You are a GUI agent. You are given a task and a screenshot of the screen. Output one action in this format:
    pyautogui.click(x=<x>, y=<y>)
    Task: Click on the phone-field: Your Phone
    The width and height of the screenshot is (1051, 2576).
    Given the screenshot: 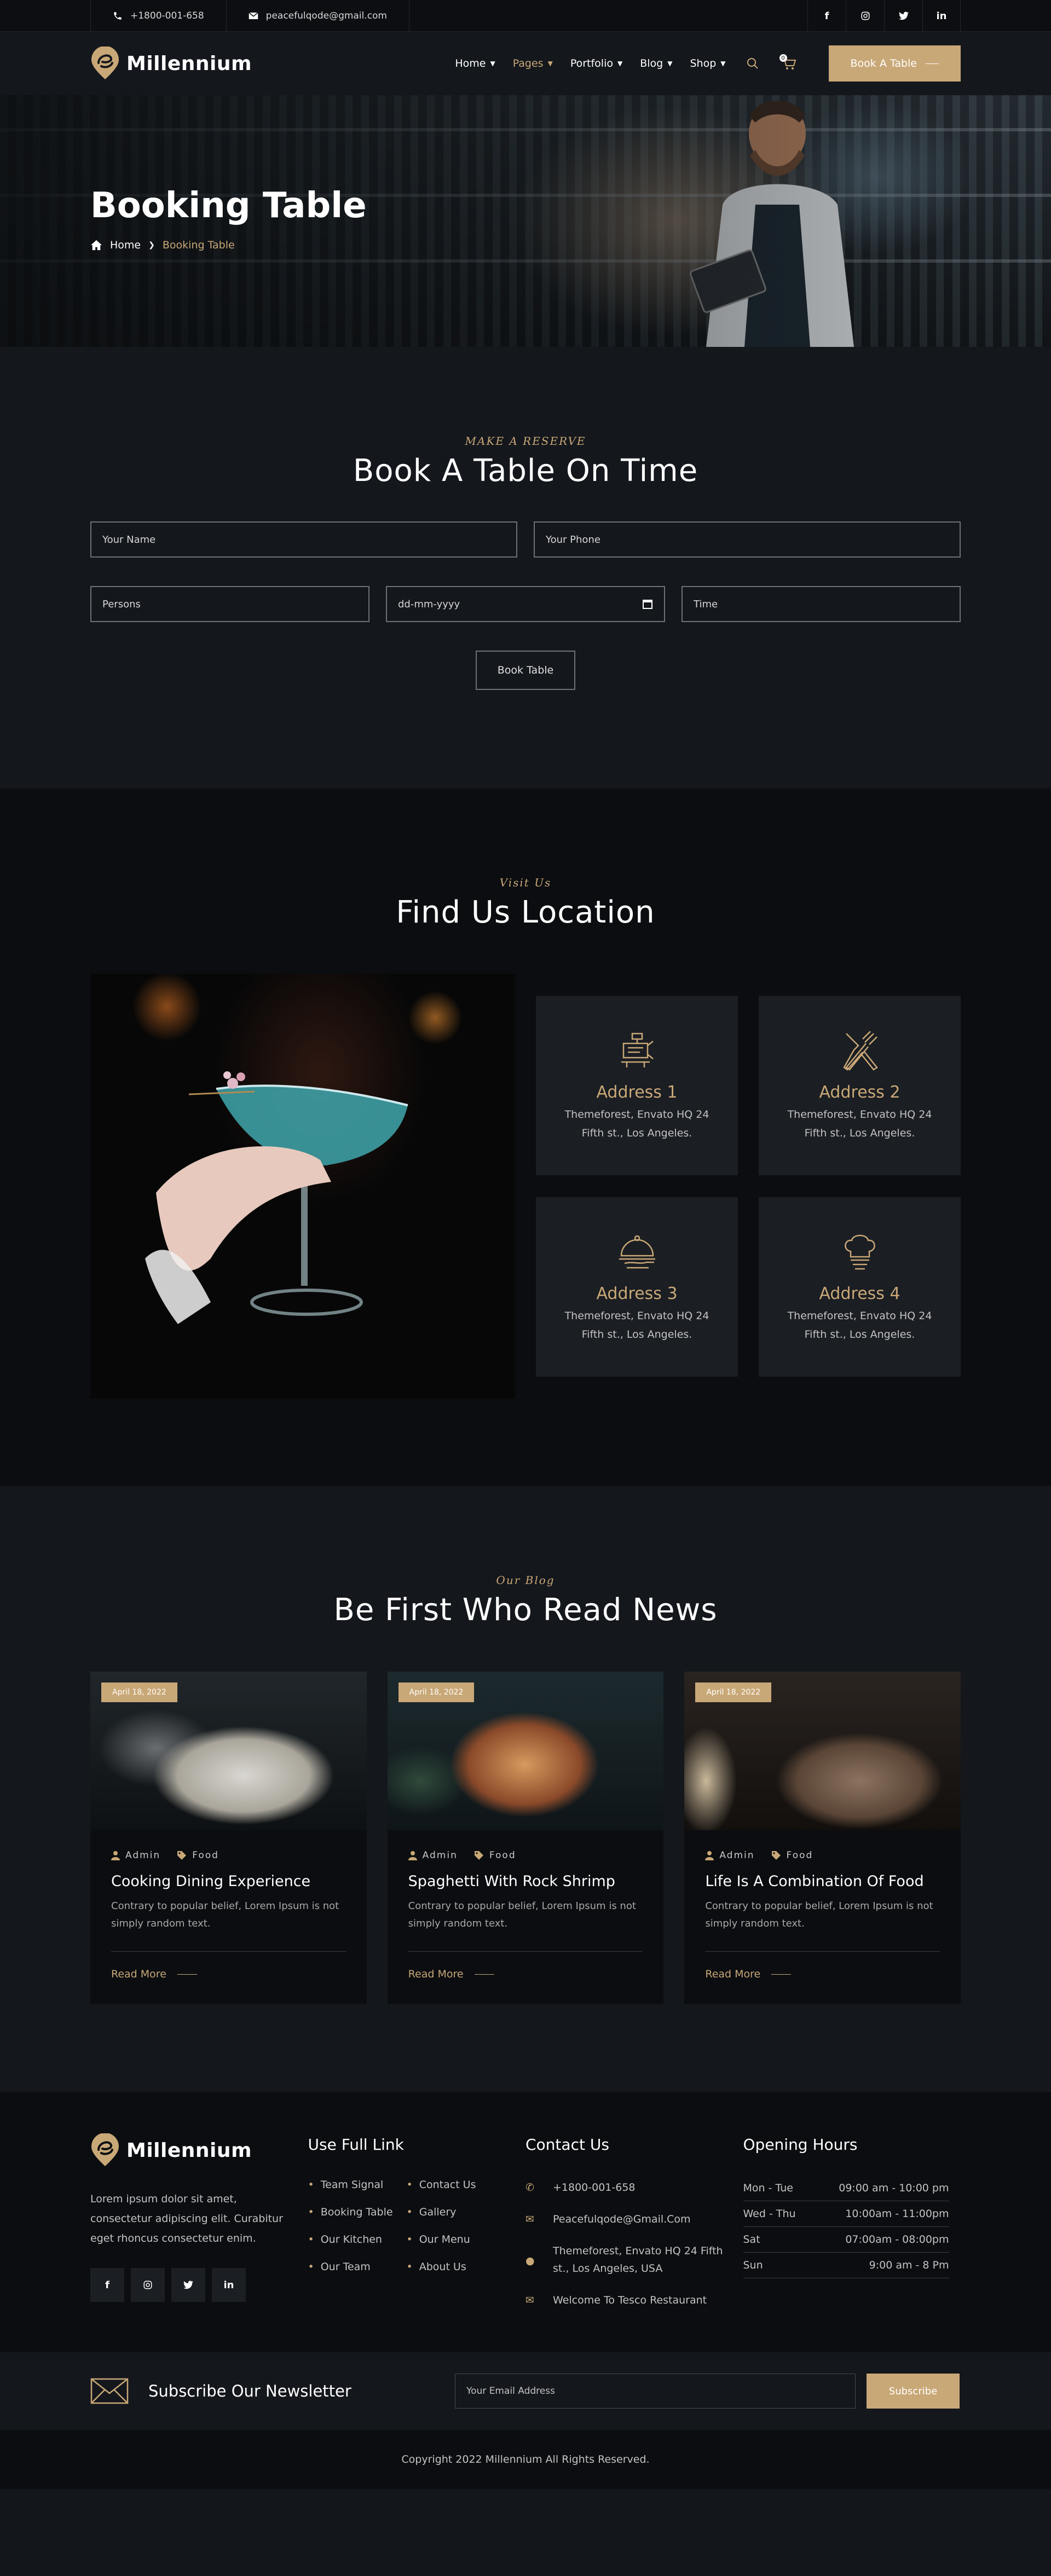 What is the action you would take?
    pyautogui.click(x=747, y=539)
    